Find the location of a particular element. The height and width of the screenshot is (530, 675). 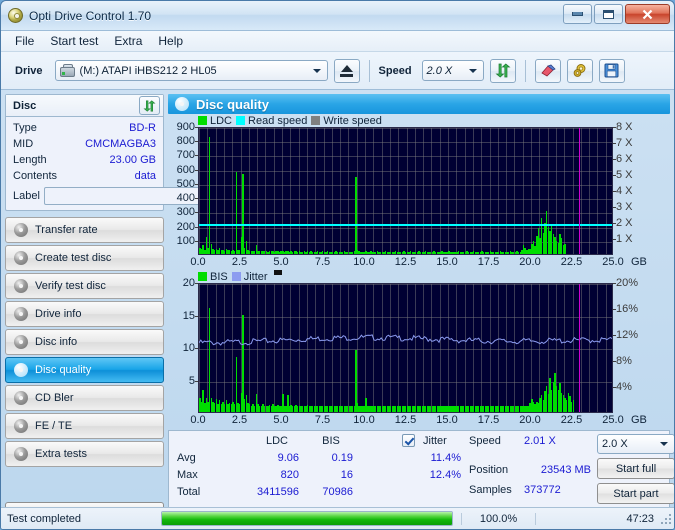

close-button is located at coordinates (647, 14).